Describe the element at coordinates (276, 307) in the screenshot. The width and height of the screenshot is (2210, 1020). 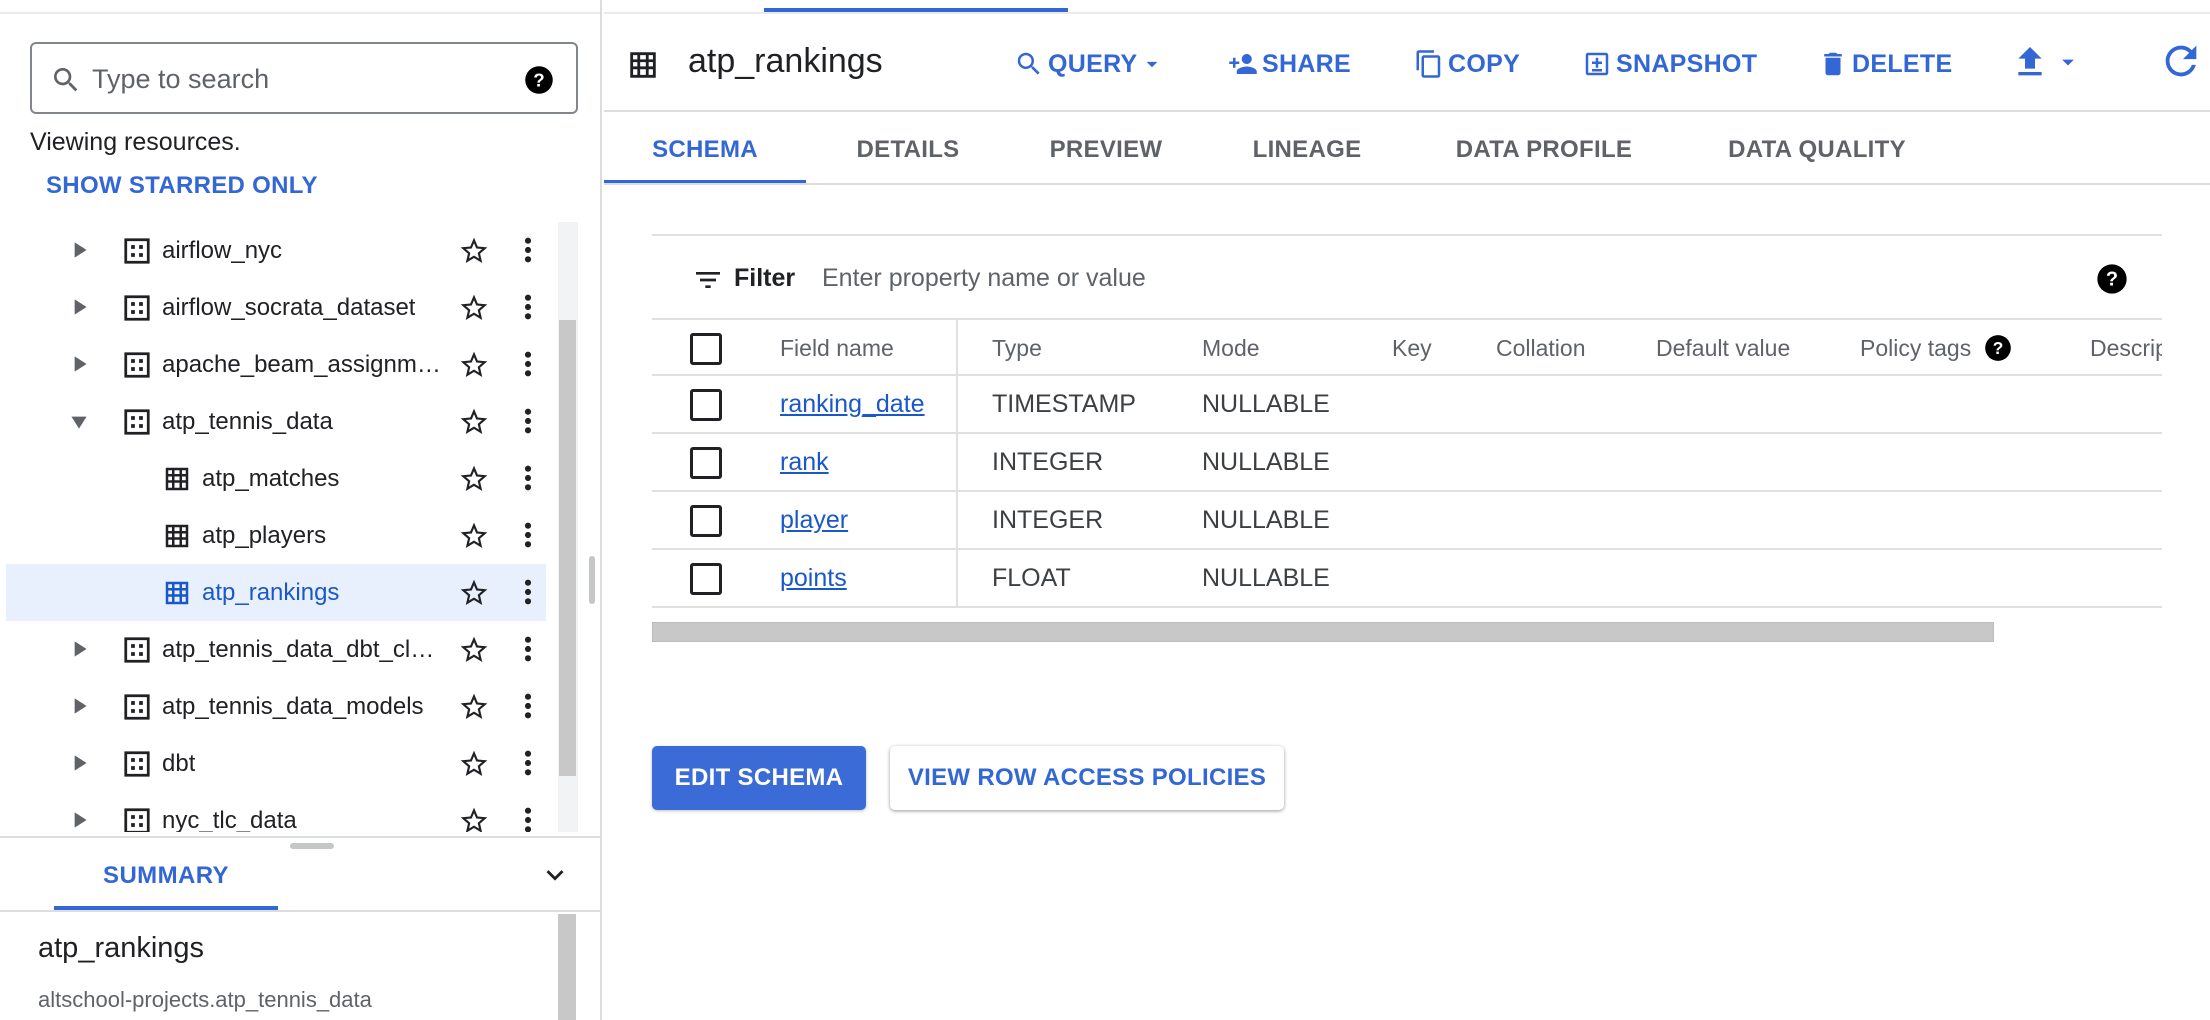
I see `tree-item-dataset: airflow_socrata_dataset` at that location.